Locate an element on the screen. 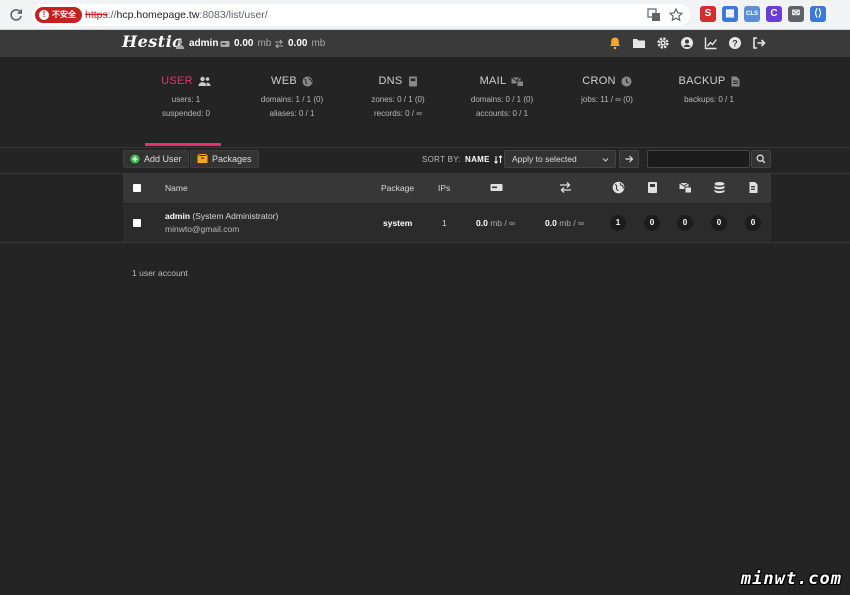  top-bar: Hestia admin 0.00 mb 0.00 mb ? is located at coordinates (425, 43).